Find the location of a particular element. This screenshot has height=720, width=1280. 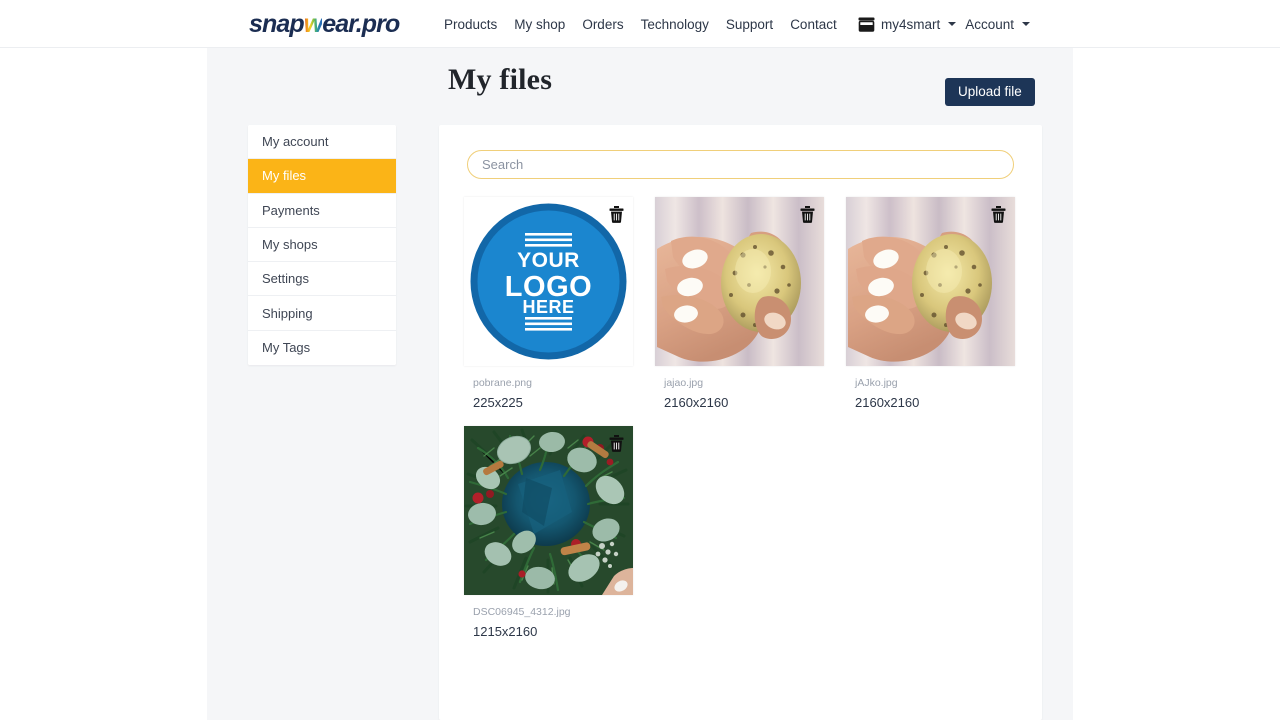

file-card: jAJko.jpg 2160x2160 is located at coordinates (941, 303).